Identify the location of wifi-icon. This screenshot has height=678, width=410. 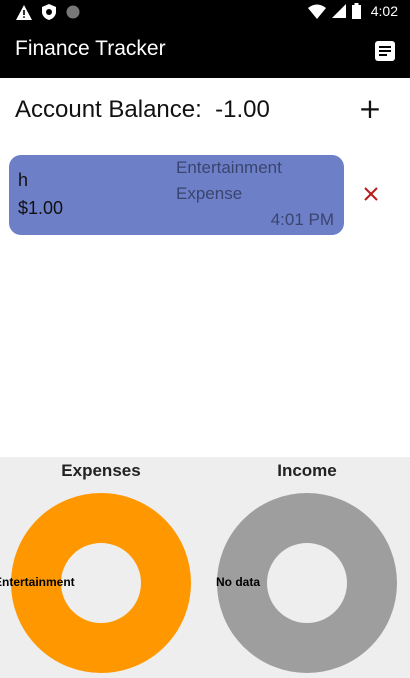
(316, 11).